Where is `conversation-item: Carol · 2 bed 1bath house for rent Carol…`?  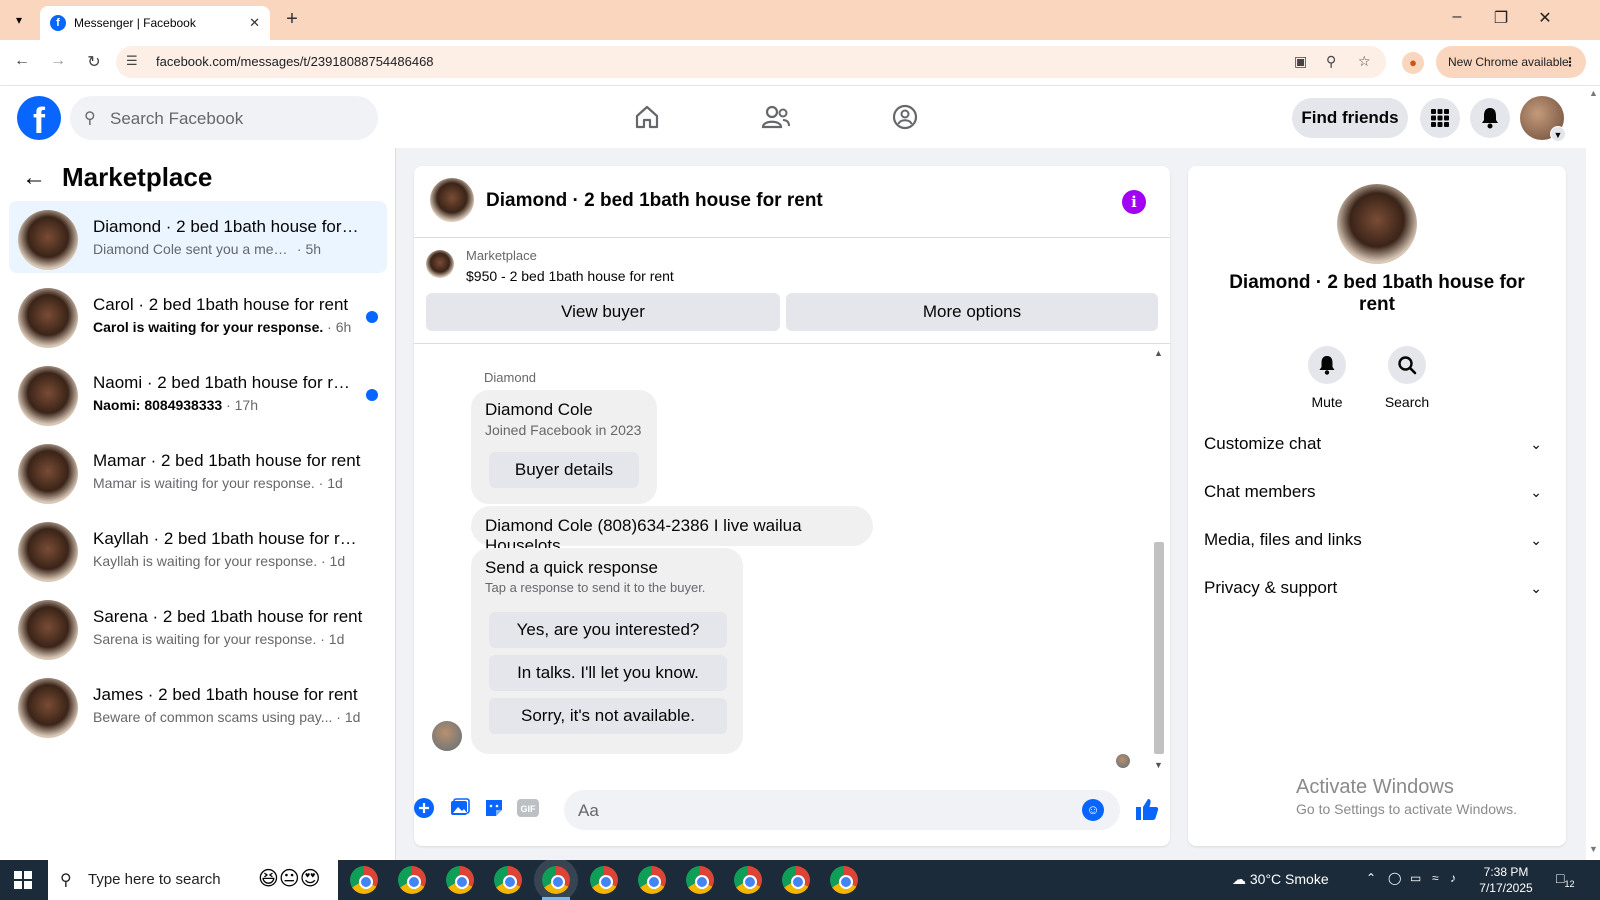 conversation-item: Carol · 2 bed 1bath house for rent Carol… is located at coordinates (198, 315).